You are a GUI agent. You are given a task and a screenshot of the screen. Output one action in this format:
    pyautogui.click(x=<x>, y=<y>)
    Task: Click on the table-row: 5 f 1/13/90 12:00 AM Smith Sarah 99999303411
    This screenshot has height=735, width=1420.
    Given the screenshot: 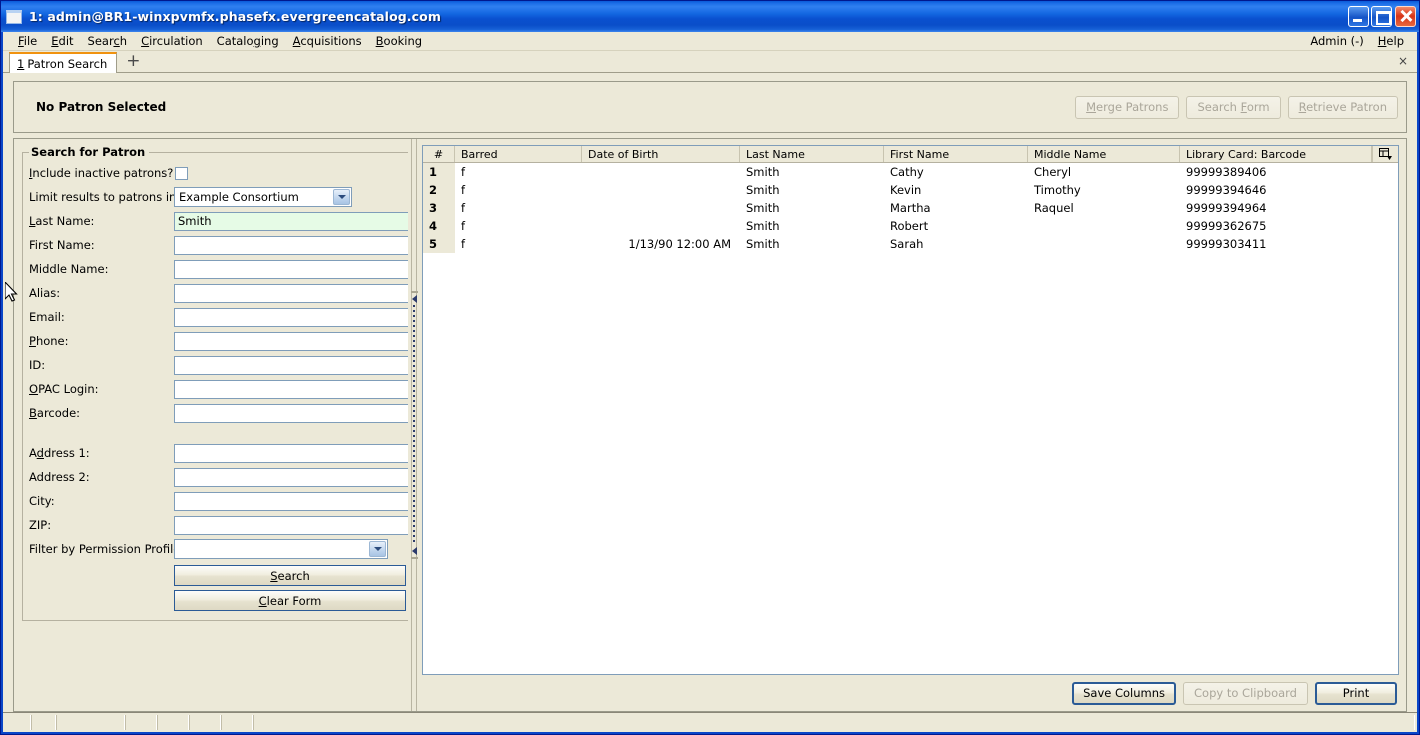 What is the action you would take?
    pyautogui.click(x=910, y=244)
    